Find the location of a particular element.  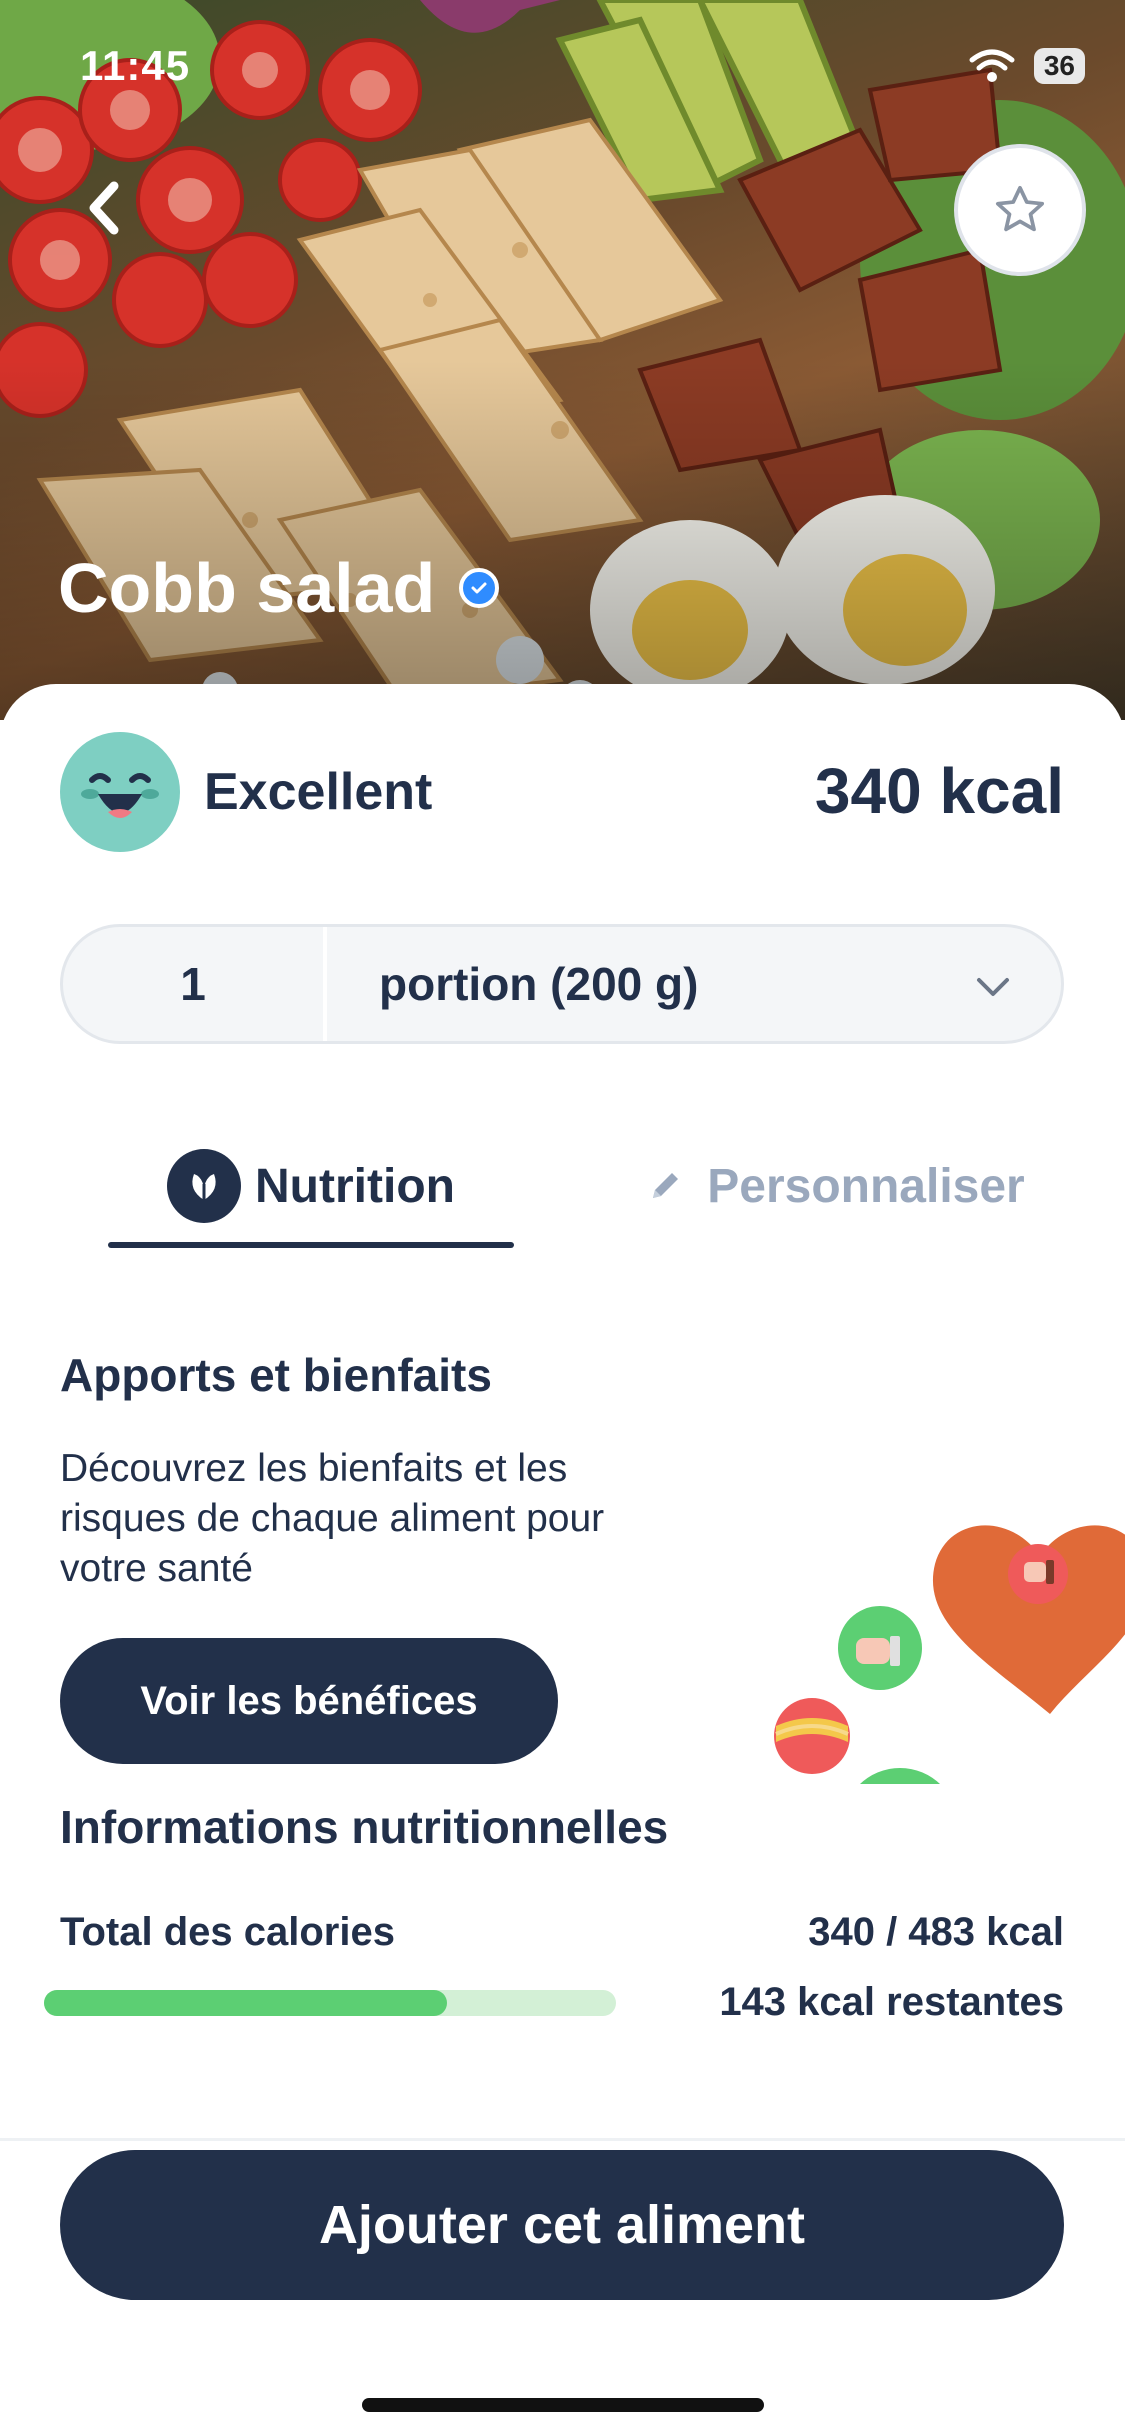

portion-selector: 1 portion (200 g) is located at coordinates (562, 984).